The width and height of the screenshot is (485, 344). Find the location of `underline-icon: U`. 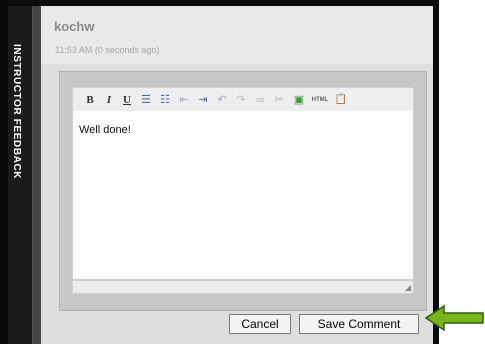

underline-icon: U is located at coordinates (127, 100).